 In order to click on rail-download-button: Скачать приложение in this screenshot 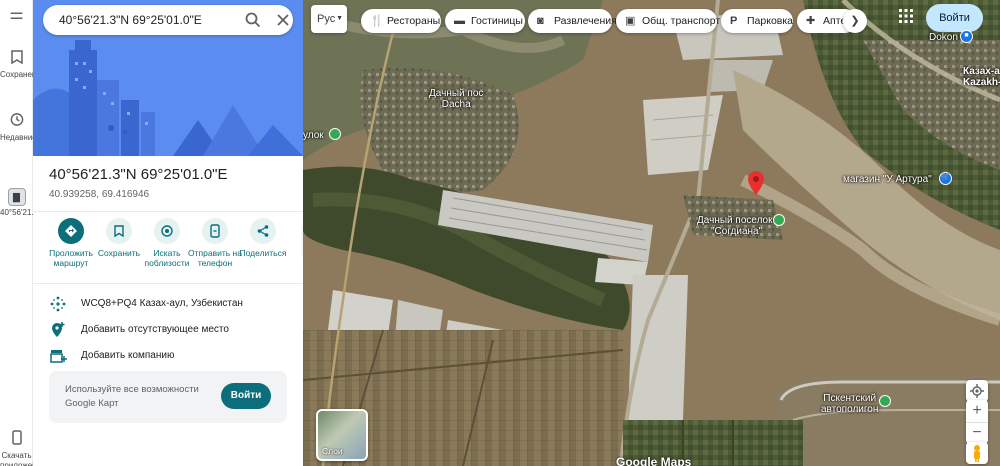, I will do `click(16, 448)`.